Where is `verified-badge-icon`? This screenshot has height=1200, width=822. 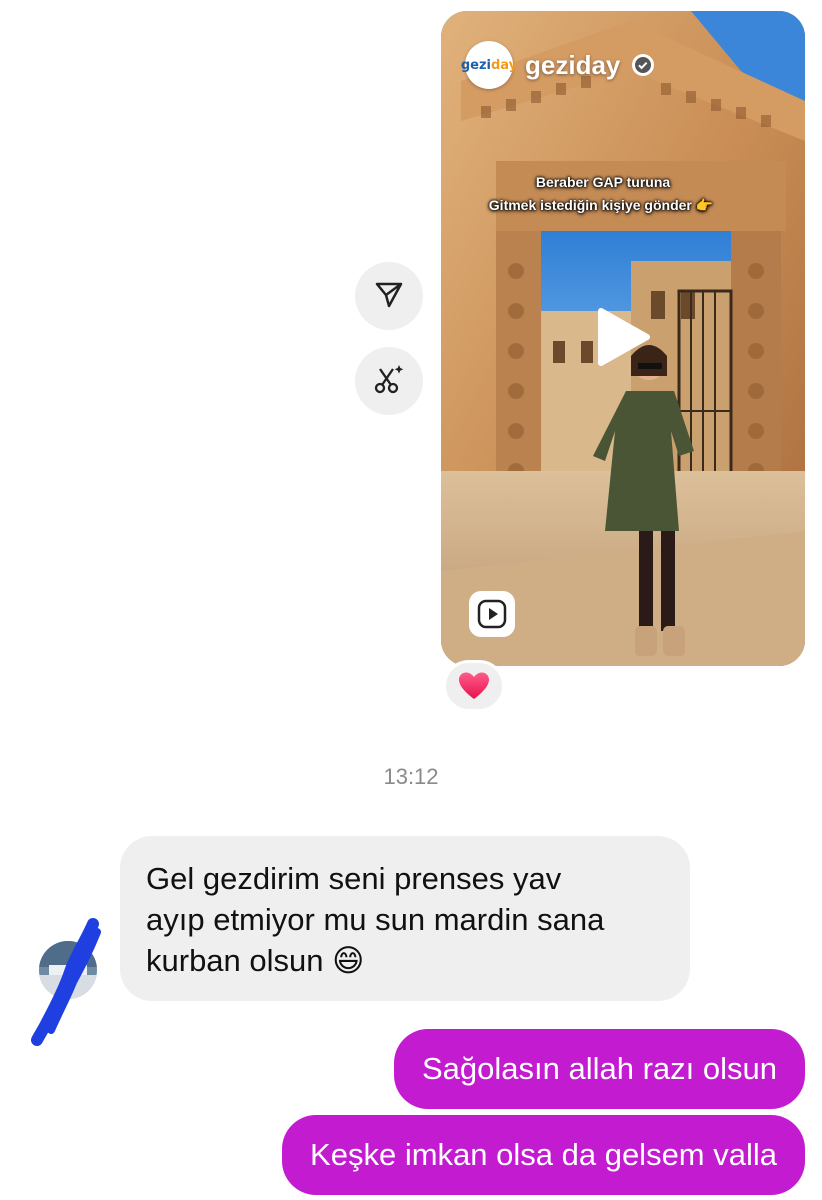
verified-badge-icon is located at coordinates (643, 65).